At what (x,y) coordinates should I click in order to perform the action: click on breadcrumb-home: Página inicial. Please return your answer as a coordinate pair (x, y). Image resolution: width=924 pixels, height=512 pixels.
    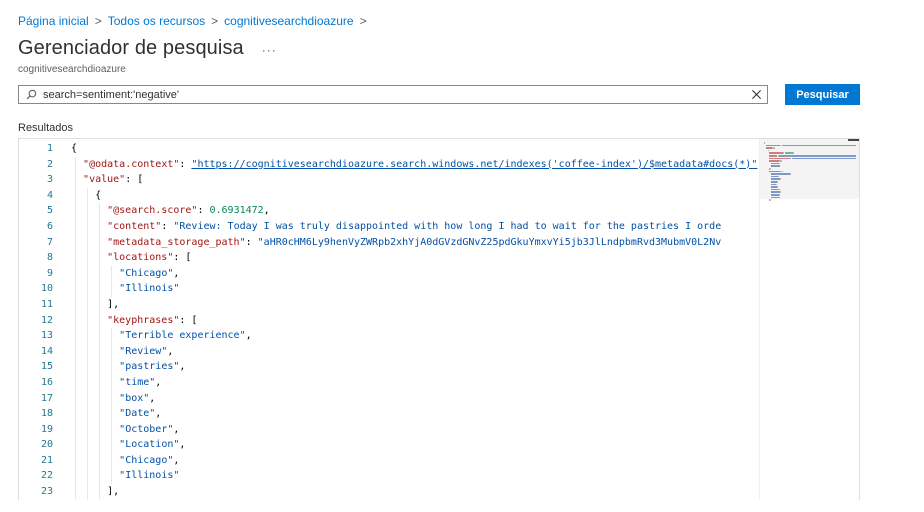
    Looking at the image, I should click on (53, 21).